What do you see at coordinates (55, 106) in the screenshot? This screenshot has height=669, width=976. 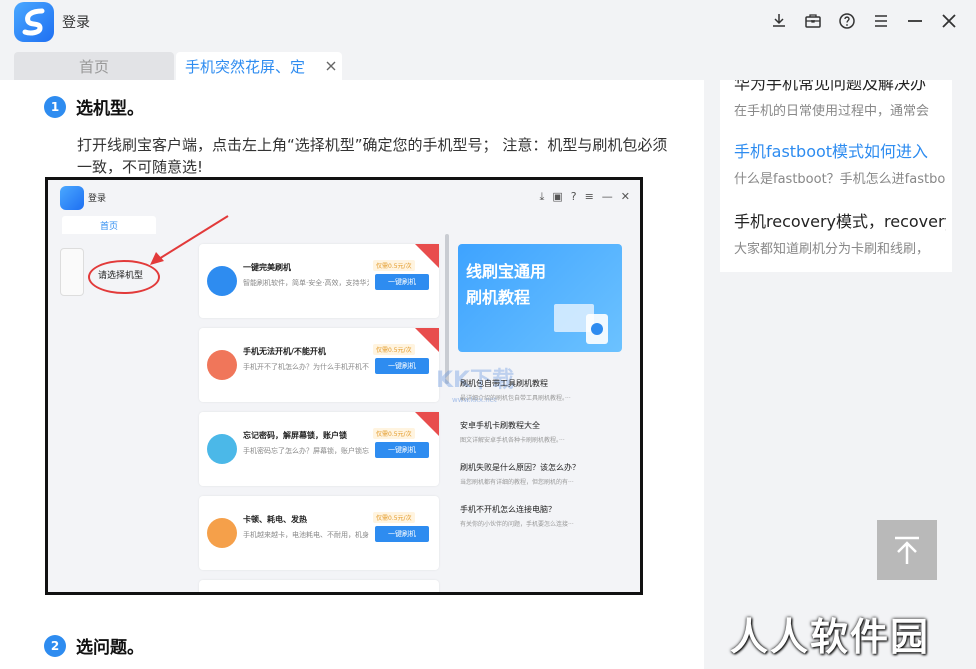 I see `step-number-badge: 1` at bounding box center [55, 106].